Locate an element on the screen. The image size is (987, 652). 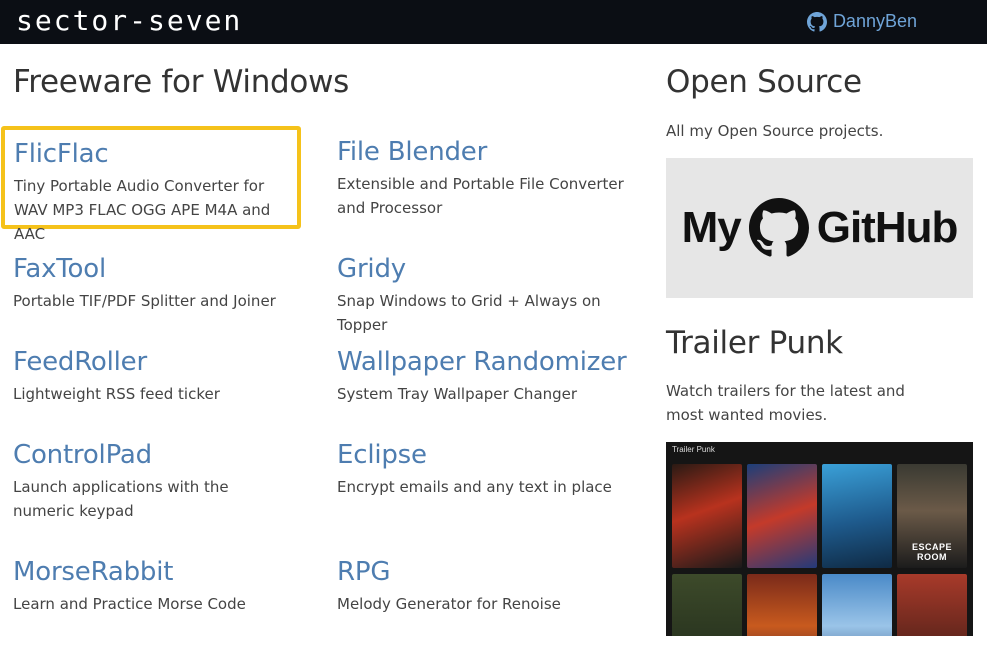
app-link: FeedRoller is located at coordinates (168, 362).